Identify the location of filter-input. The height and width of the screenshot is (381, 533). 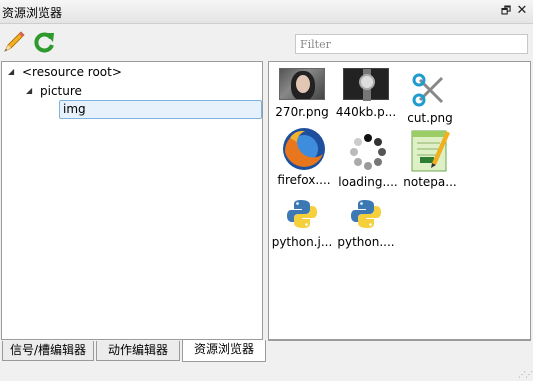
(411, 44).